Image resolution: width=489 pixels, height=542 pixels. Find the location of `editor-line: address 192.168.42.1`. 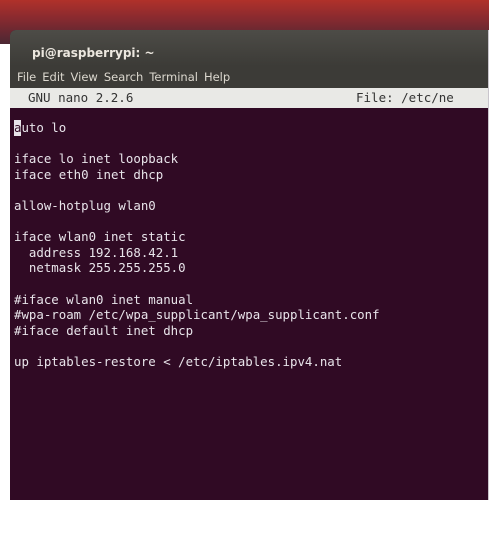

editor-line: address 192.168.42.1 is located at coordinates (251, 253).